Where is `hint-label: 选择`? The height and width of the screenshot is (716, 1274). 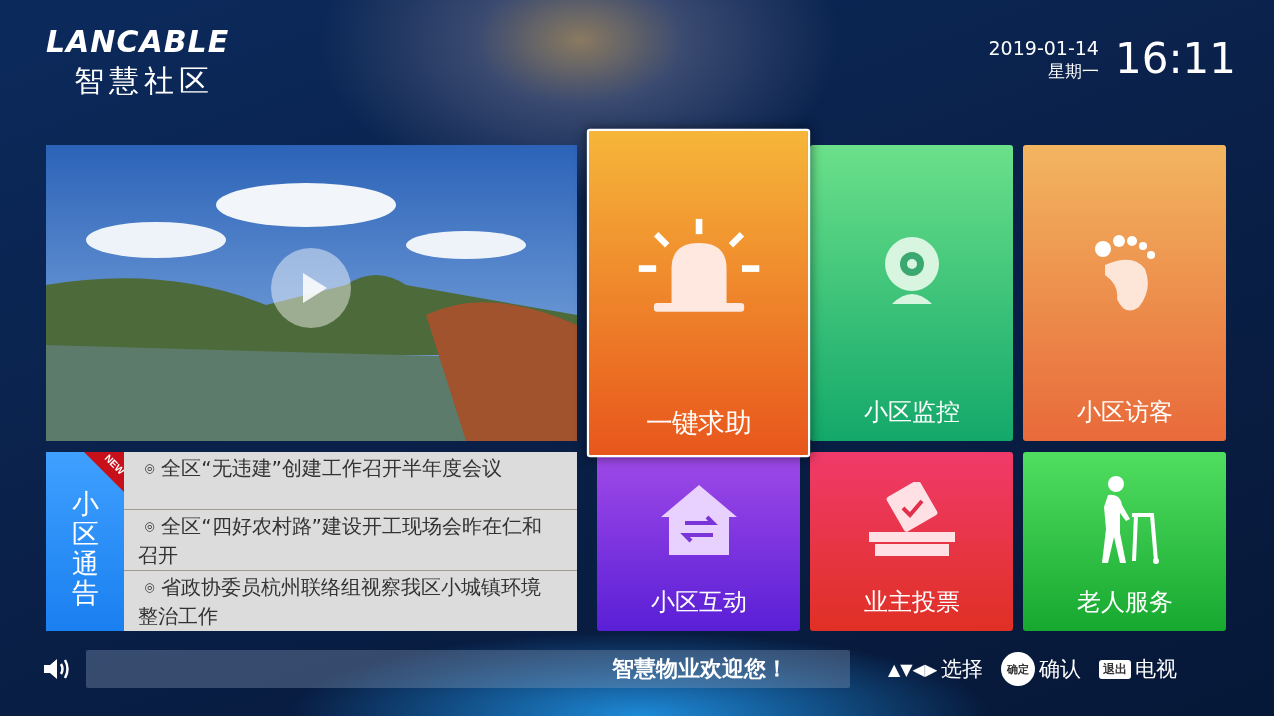
hint-label: 选择 is located at coordinates (962, 669).